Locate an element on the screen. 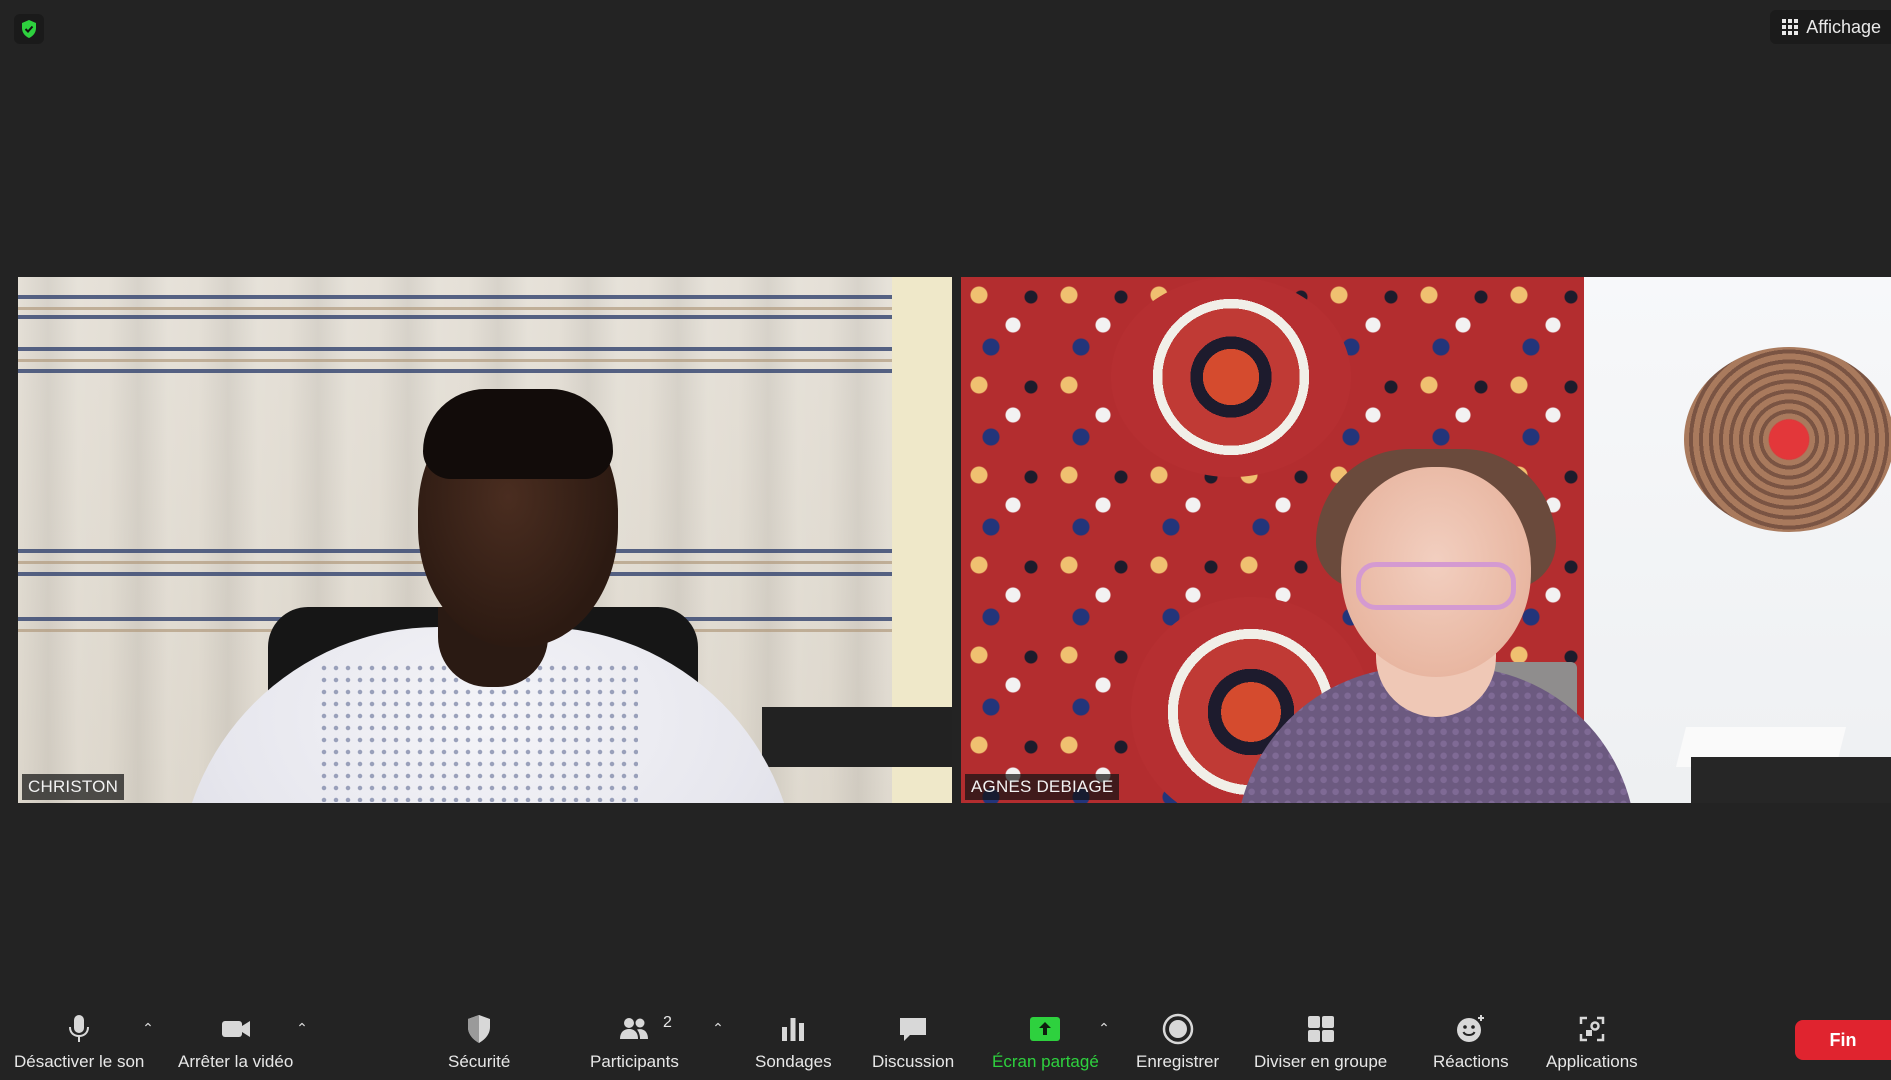 This screenshot has width=1891, height=1080. encryption-badge is located at coordinates (29, 29).